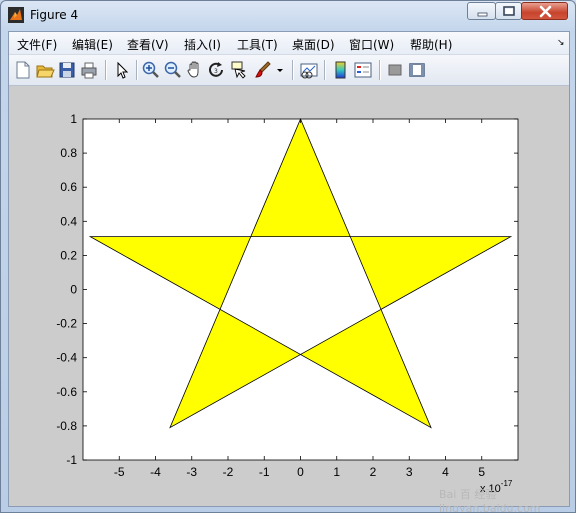 The image size is (576, 513). Describe the element at coordinates (417, 70) in the screenshot. I see `show-plot-tools-icon` at that location.